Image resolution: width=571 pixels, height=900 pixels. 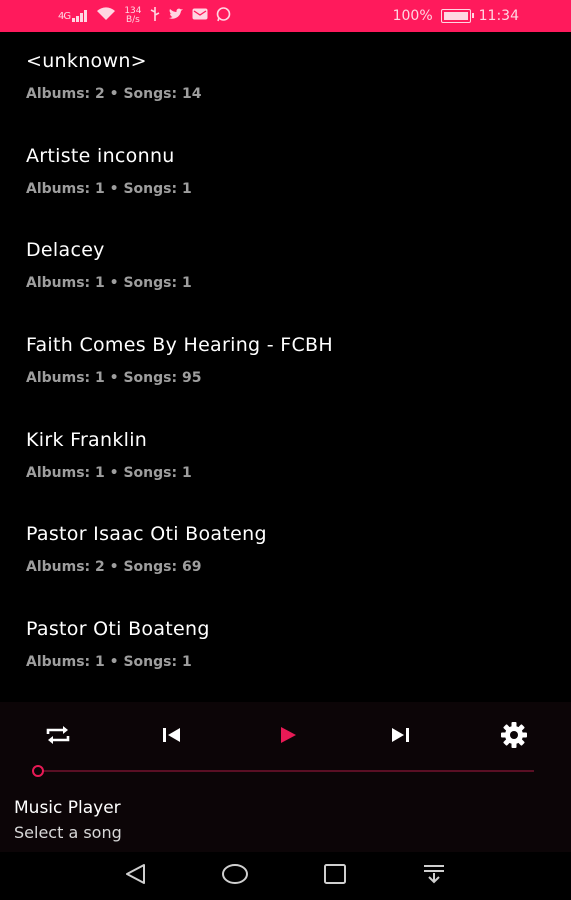 I want to click on artist-name: Pastor Isaac Oti Boateng, so click(x=146, y=534).